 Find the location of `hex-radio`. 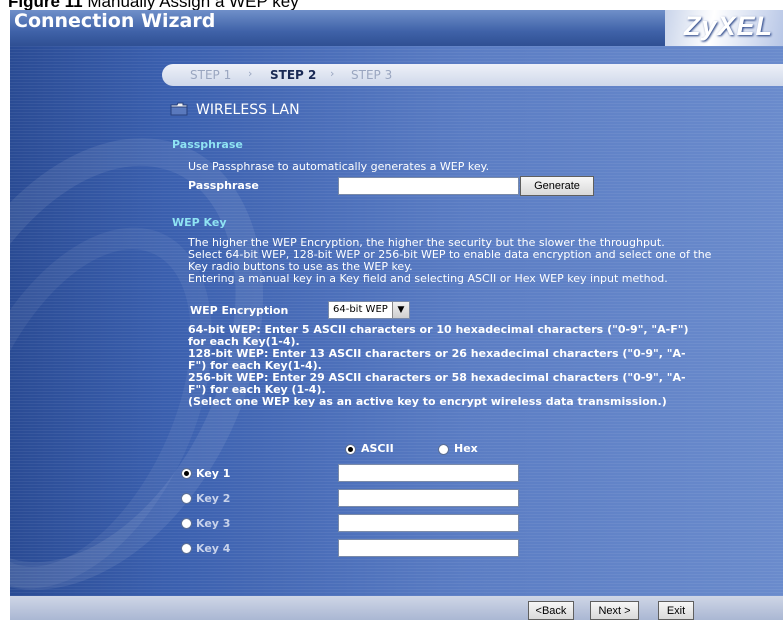

hex-radio is located at coordinates (443, 449).